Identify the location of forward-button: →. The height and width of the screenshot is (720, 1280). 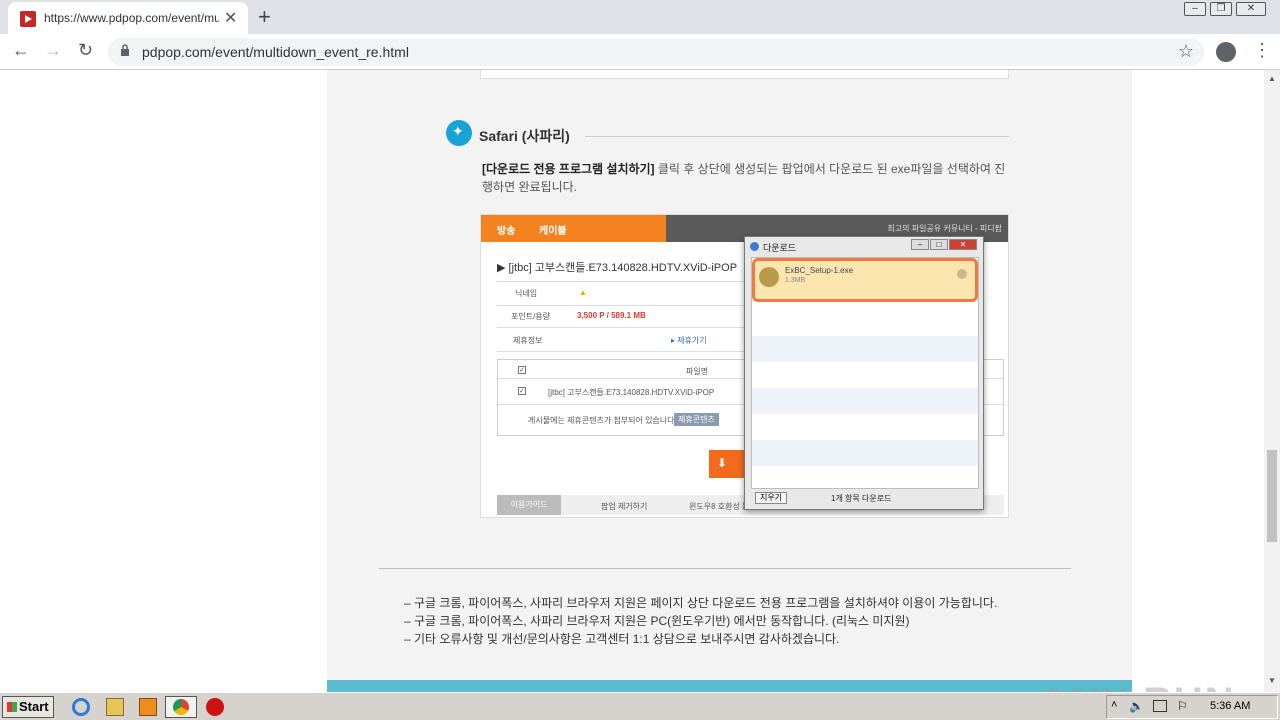
(53, 50).